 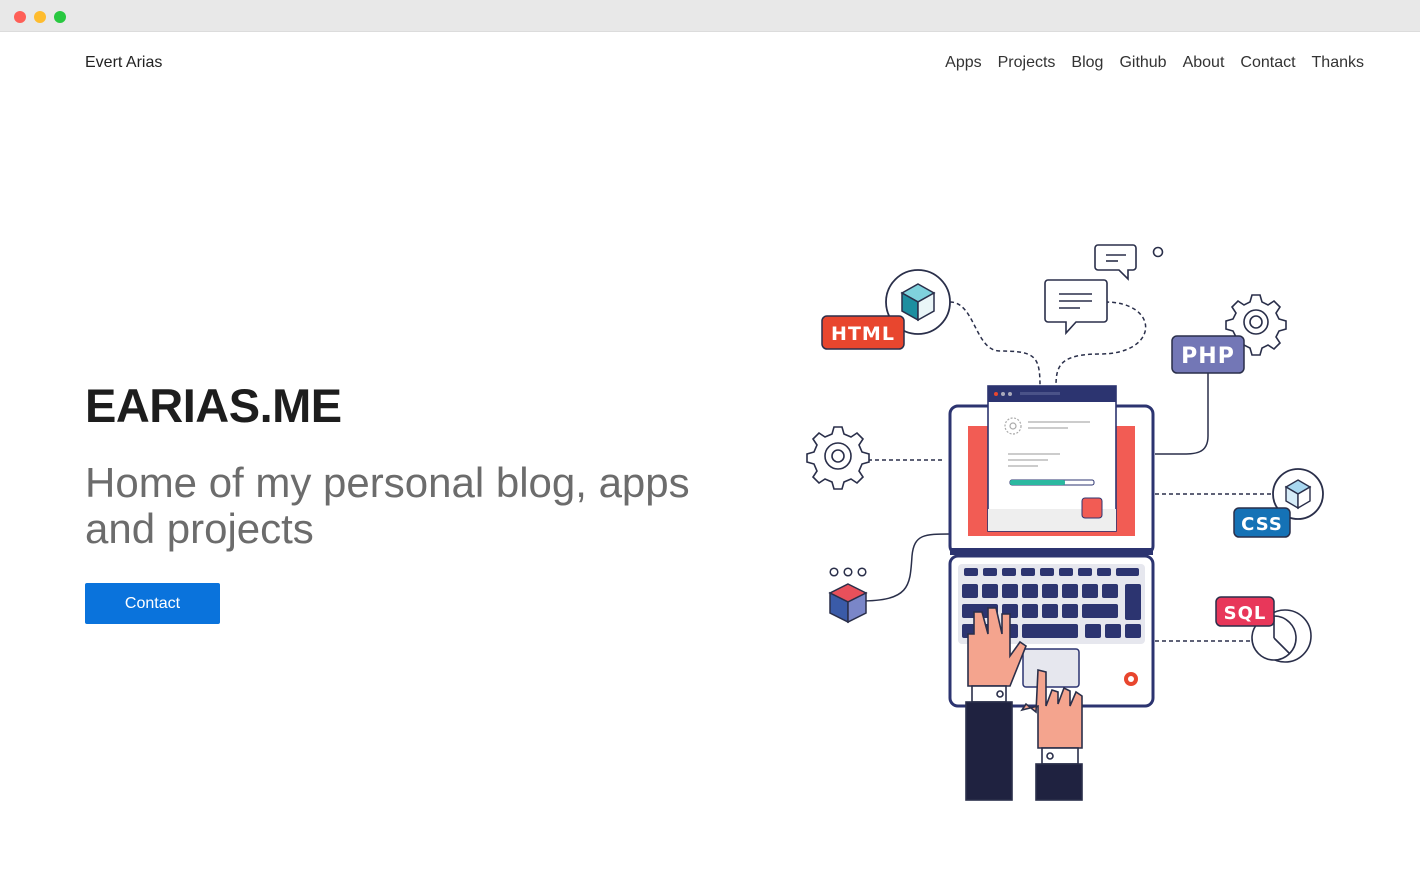 What do you see at coordinates (963, 63) in the screenshot?
I see `nav-link-apps: Apps` at bounding box center [963, 63].